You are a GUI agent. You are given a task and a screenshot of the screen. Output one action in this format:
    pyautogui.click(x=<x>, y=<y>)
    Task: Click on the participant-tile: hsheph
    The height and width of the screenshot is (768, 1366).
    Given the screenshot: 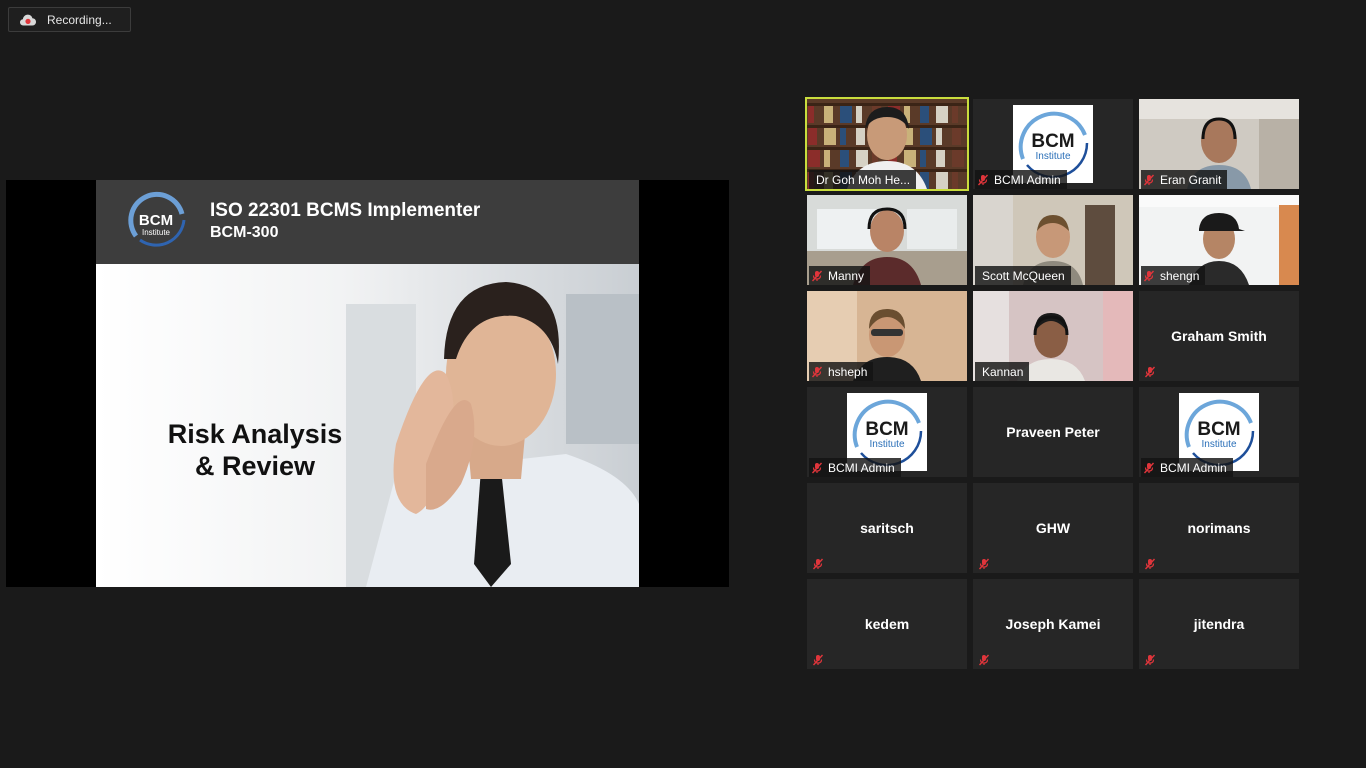 What is the action you would take?
    pyautogui.click(x=887, y=336)
    